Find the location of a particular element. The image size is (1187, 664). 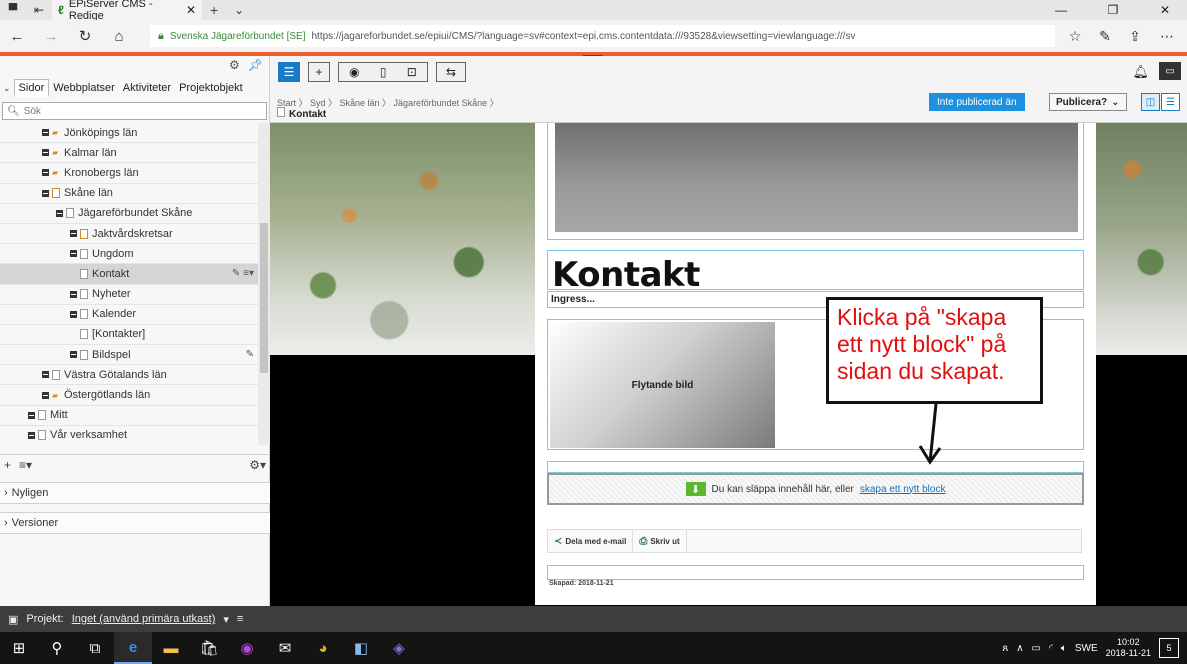

tree-item: Jaktvårdskretsar is located at coordinates (129, 234).